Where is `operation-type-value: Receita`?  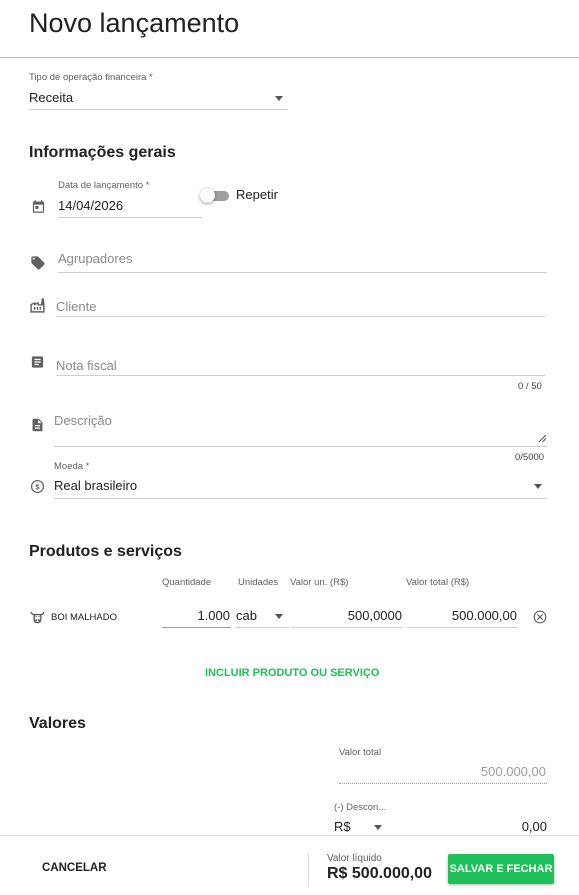 operation-type-value: Receita is located at coordinates (51, 97).